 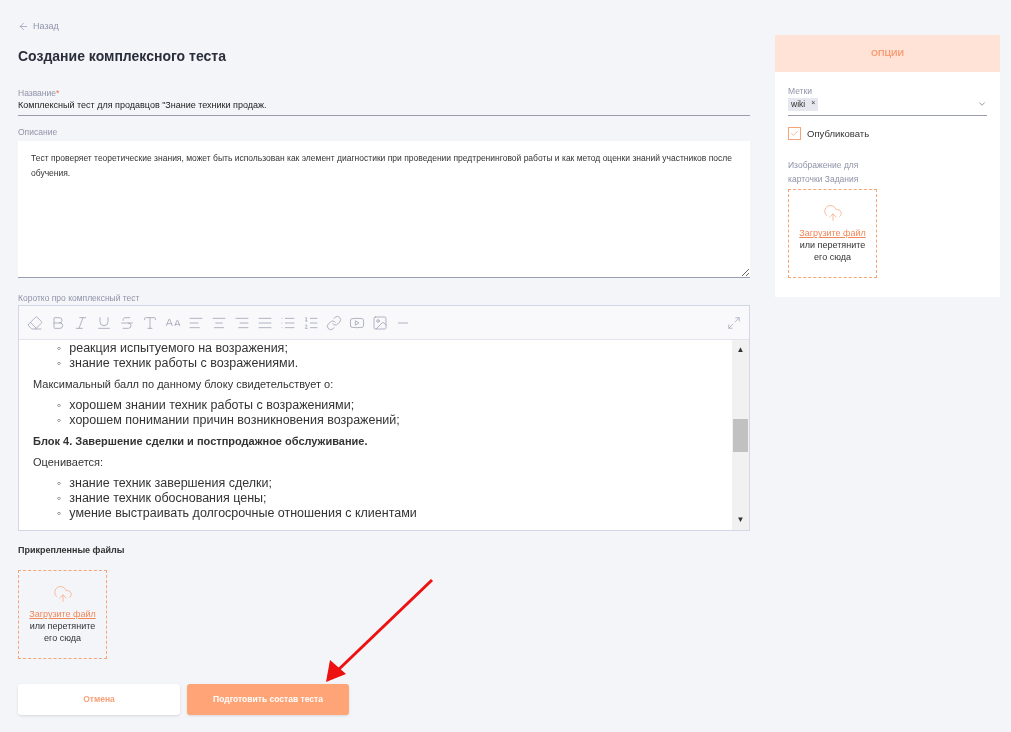 What do you see at coordinates (150, 322) in the screenshot?
I see `font-icon` at bounding box center [150, 322].